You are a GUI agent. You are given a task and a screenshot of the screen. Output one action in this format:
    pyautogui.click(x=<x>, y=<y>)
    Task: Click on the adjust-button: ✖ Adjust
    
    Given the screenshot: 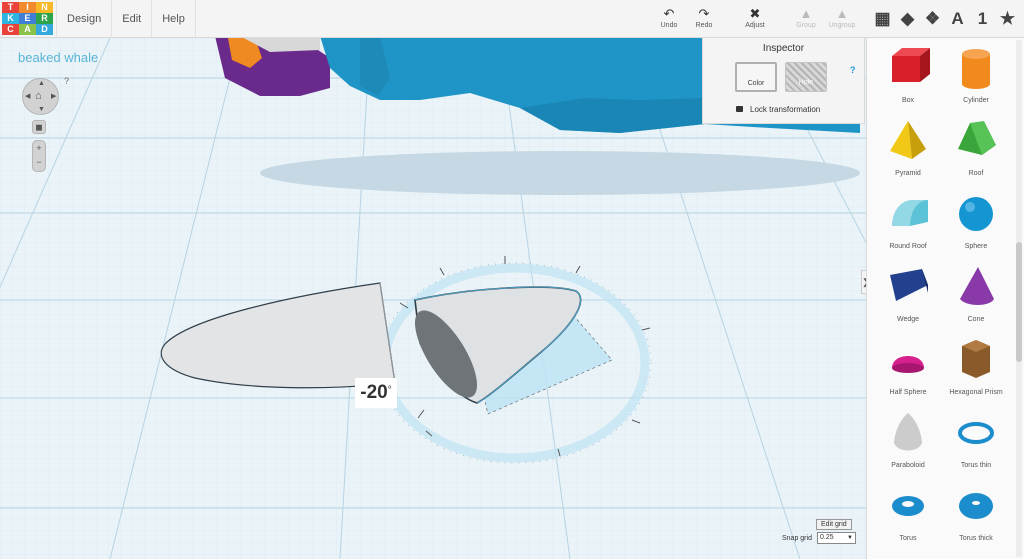 What is the action you would take?
    pyautogui.click(x=755, y=17)
    